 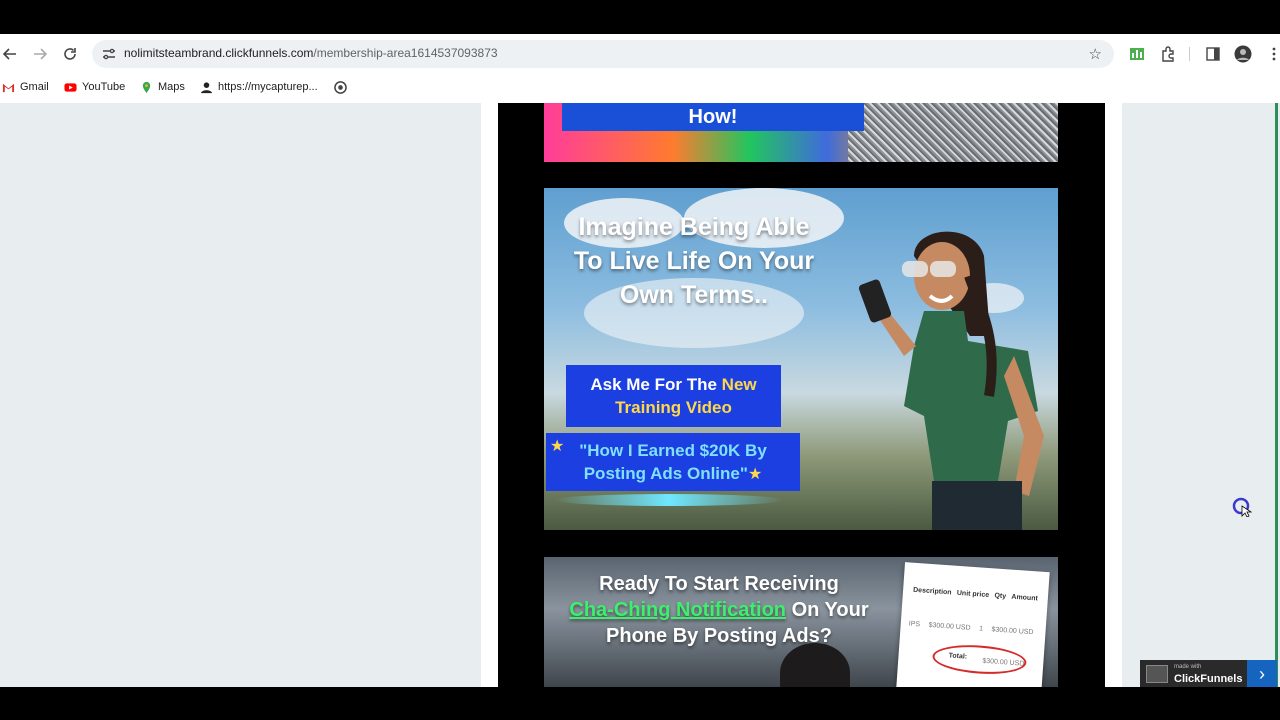 What do you see at coordinates (801, 132) in the screenshot?
I see `top-promo-image: How!` at bounding box center [801, 132].